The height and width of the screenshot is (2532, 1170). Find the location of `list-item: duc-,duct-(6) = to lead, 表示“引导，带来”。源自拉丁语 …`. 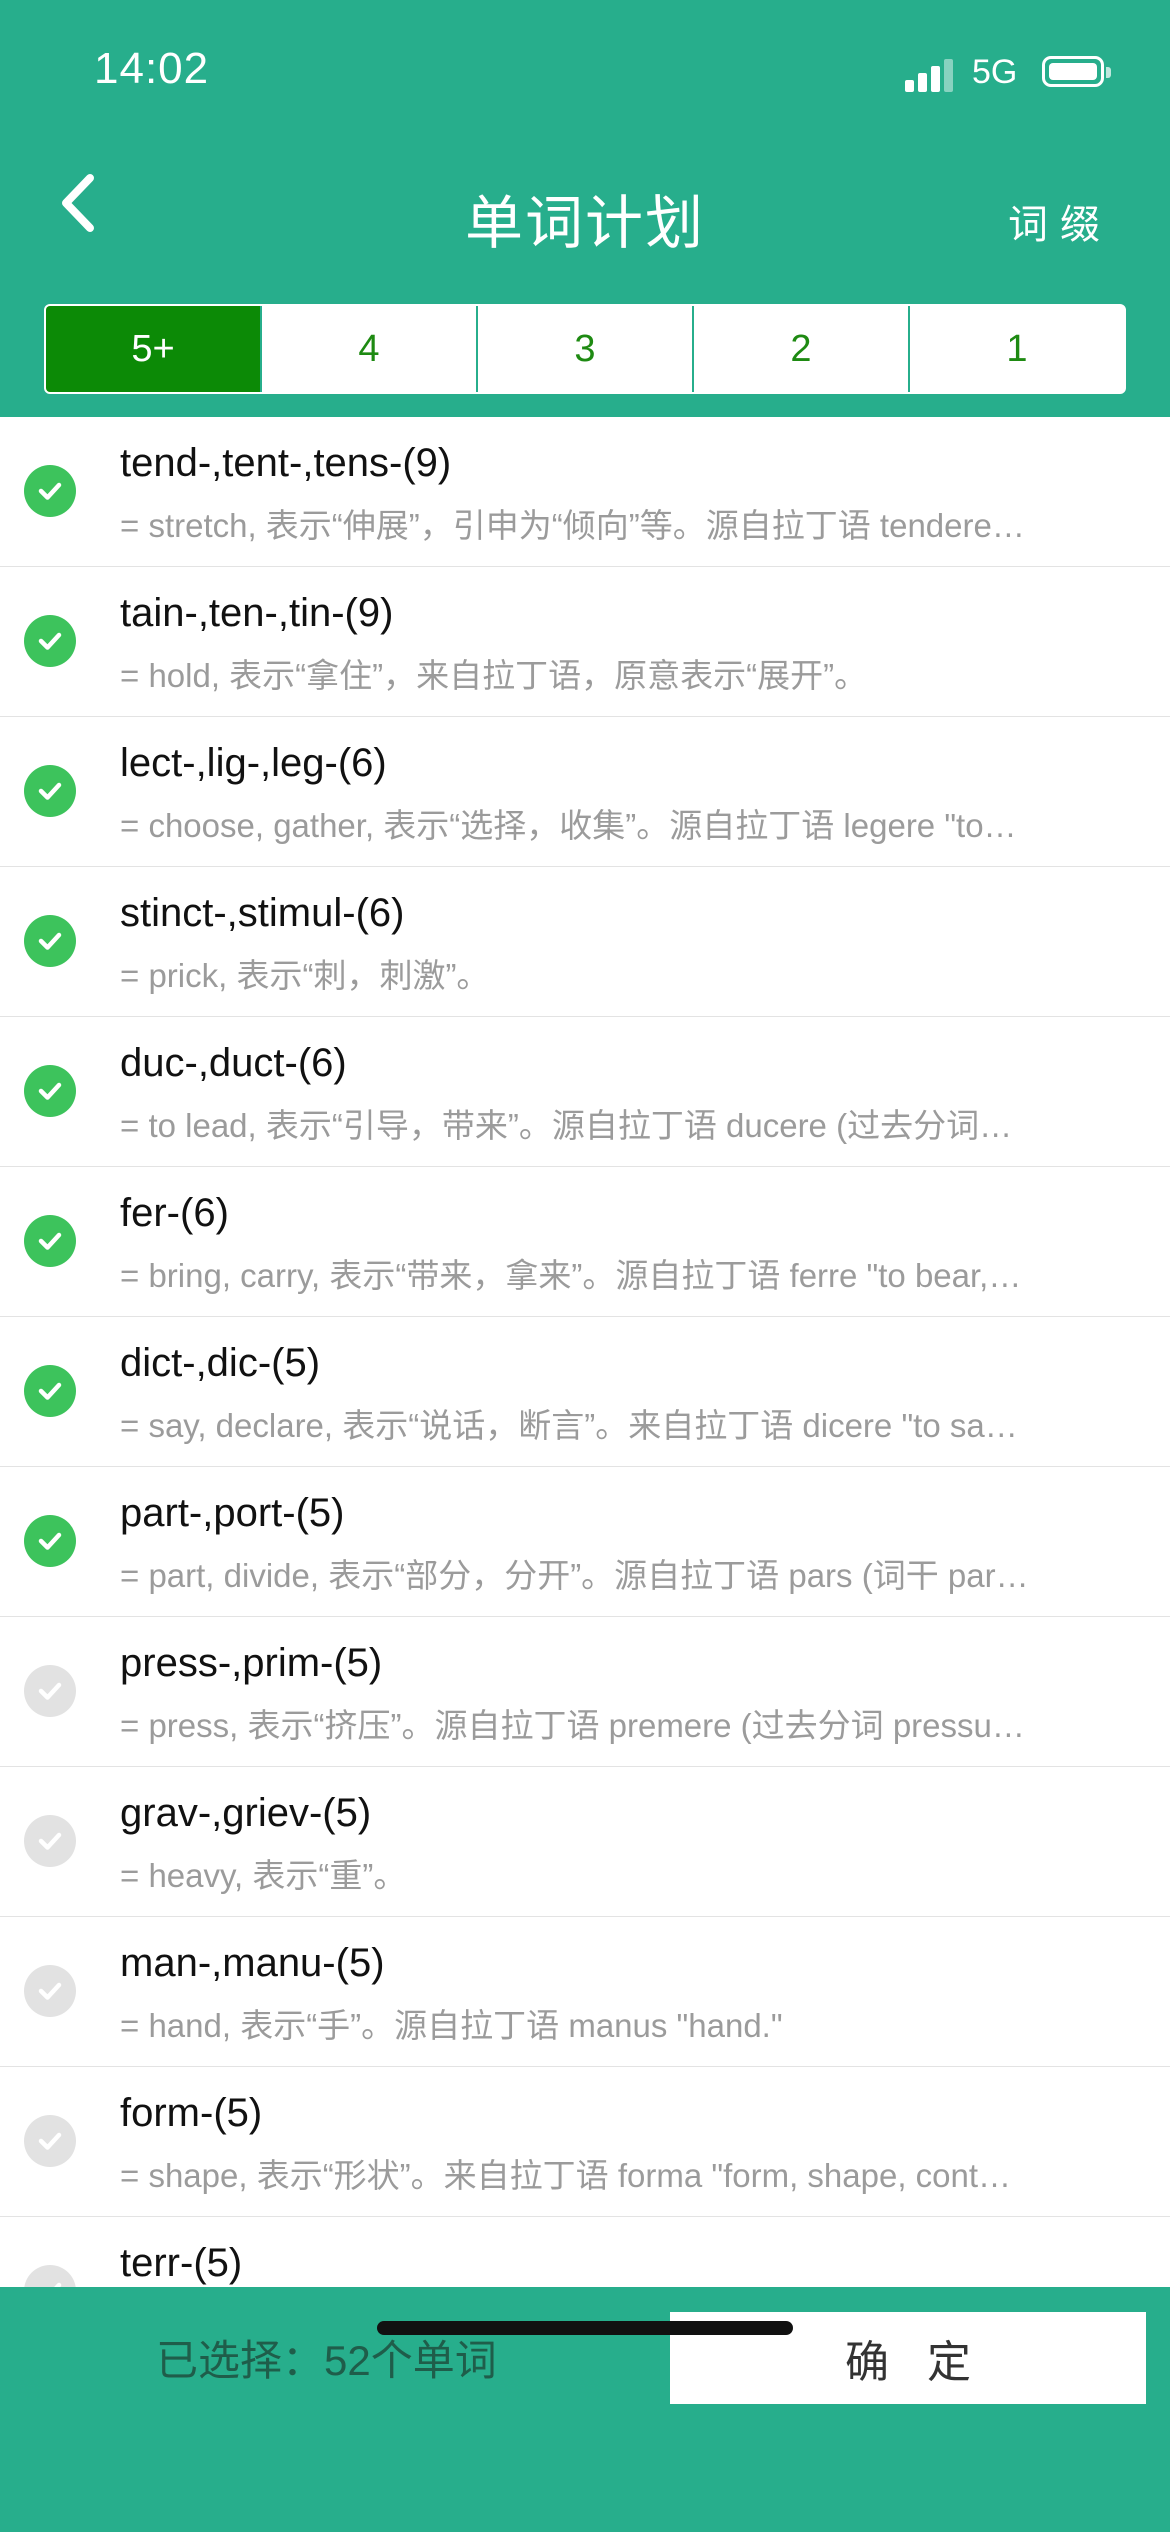

list-item: duc-,duct-(6) = to lead, 表示“引导，带来”。源自拉丁语 … is located at coordinates (585, 1092).